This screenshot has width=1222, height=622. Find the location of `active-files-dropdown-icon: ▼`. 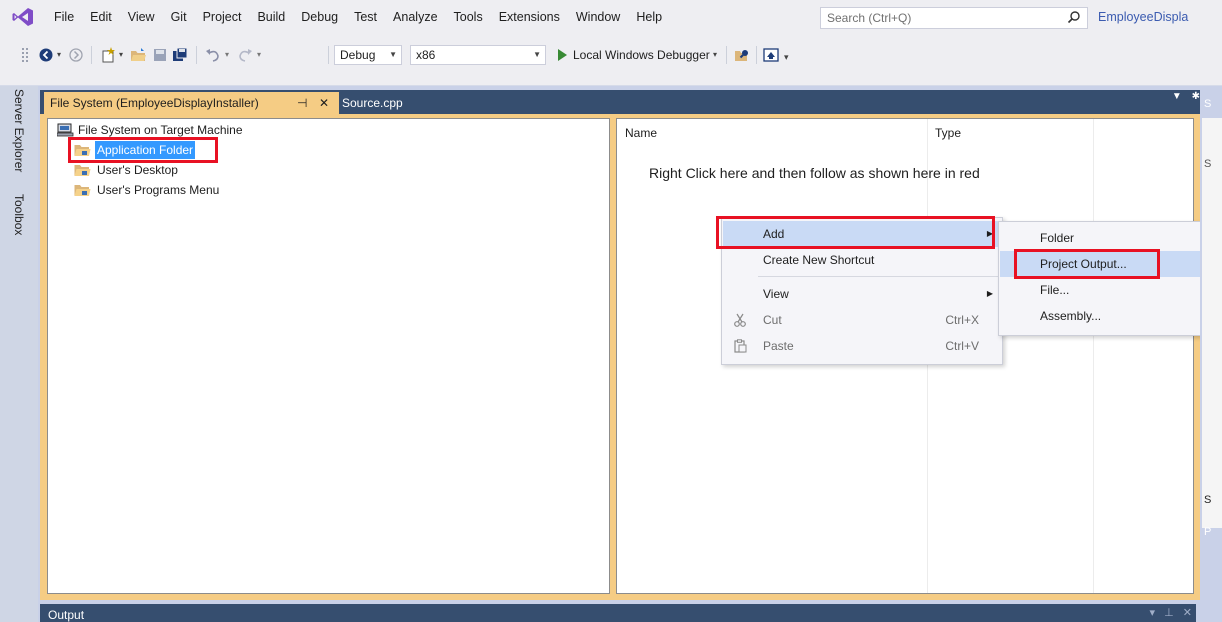

active-files-dropdown-icon: ▼ is located at coordinates (1177, 96).